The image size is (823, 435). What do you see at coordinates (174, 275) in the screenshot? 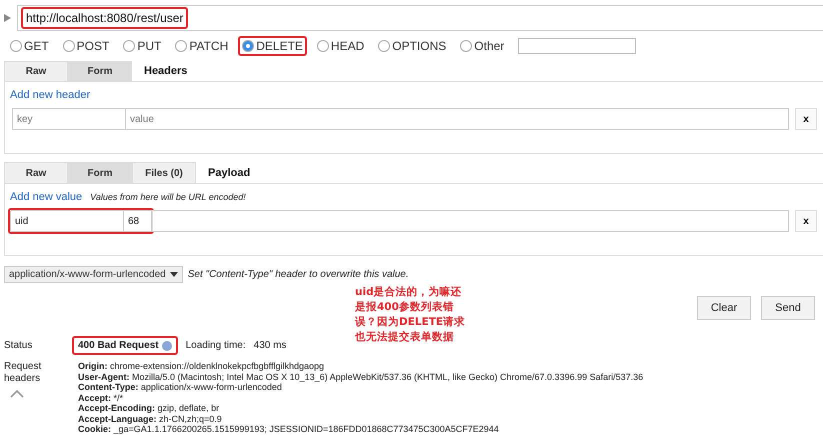
I see `dropdown-caret-icon` at bounding box center [174, 275].